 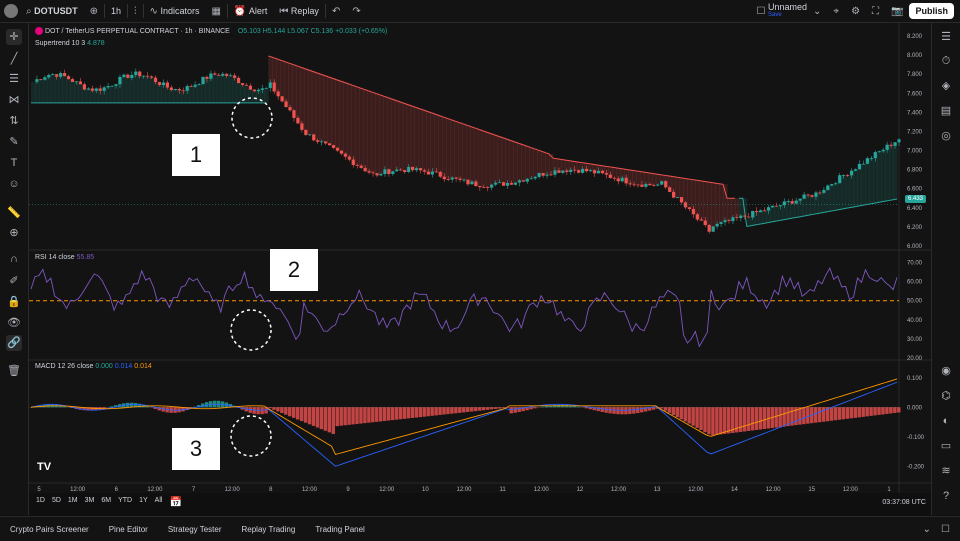 What do you see at coordinates (250, 11) in the screenshot?
I see `alert-button: ⏰ Alert` at bounding box center [250, 11].